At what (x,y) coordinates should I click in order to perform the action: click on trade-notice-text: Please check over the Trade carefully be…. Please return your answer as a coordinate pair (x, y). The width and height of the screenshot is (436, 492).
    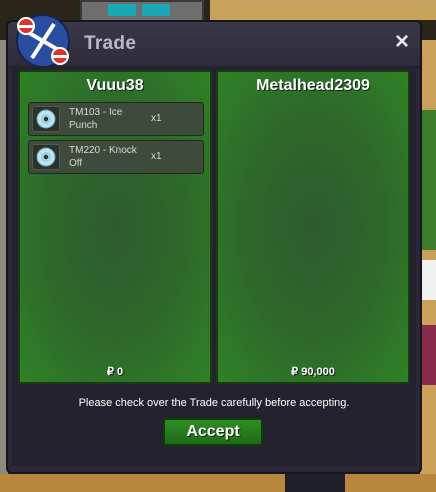
    Looking at the image, I should click on (214, 403).